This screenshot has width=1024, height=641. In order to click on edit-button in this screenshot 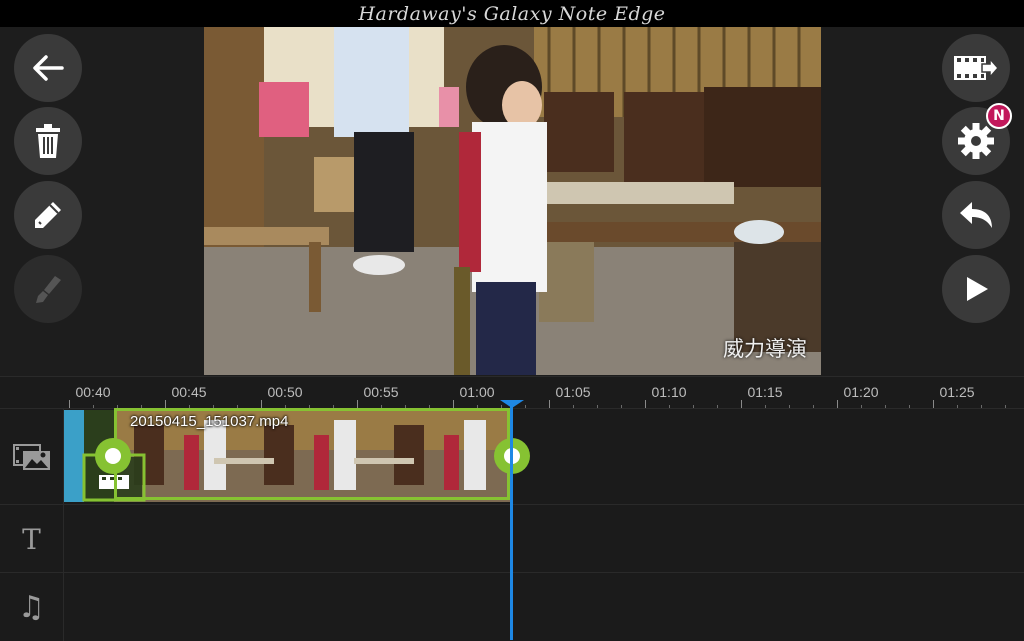, I will do `click(48, 215)`.